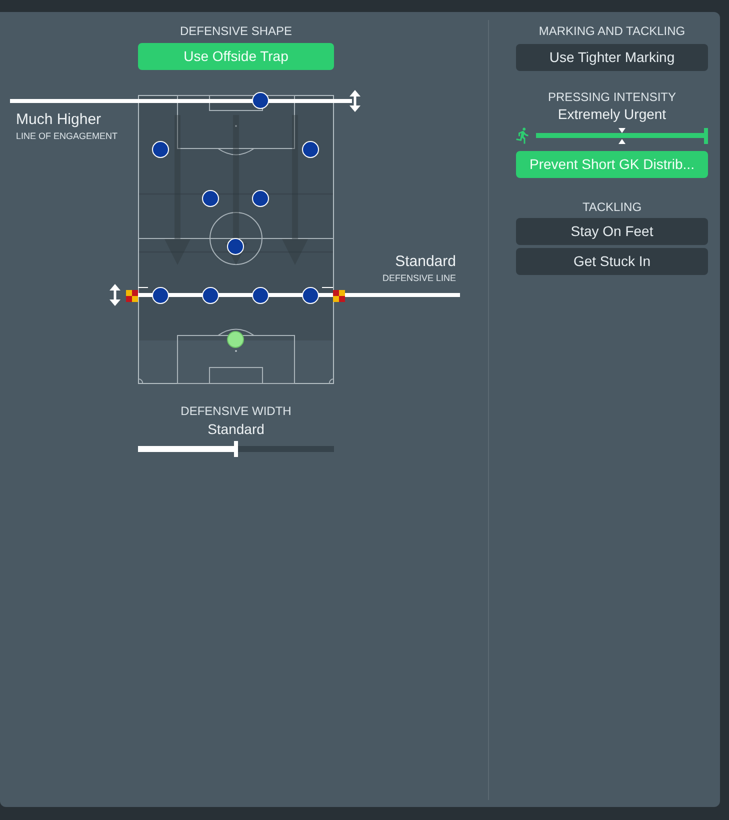  What do you see at coordinates (236, 31) in the screenshot?
I see `section-heading: DEFENSIVE SHAPE` at bounding box center [236, 31].